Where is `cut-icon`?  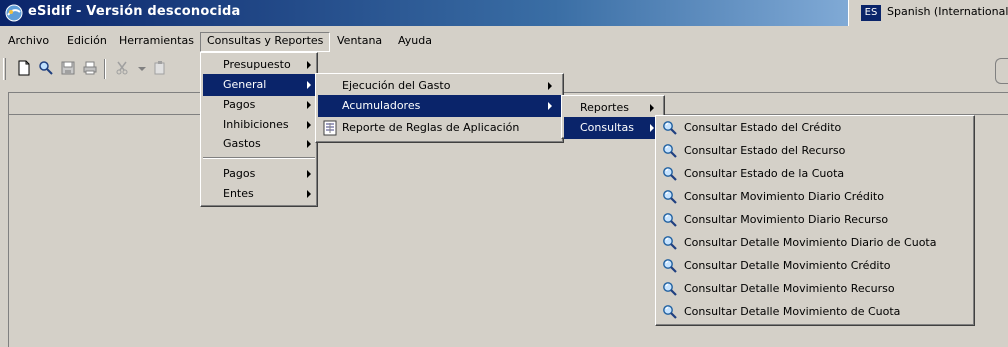
cut-icon is located at coordinates (122, 68).